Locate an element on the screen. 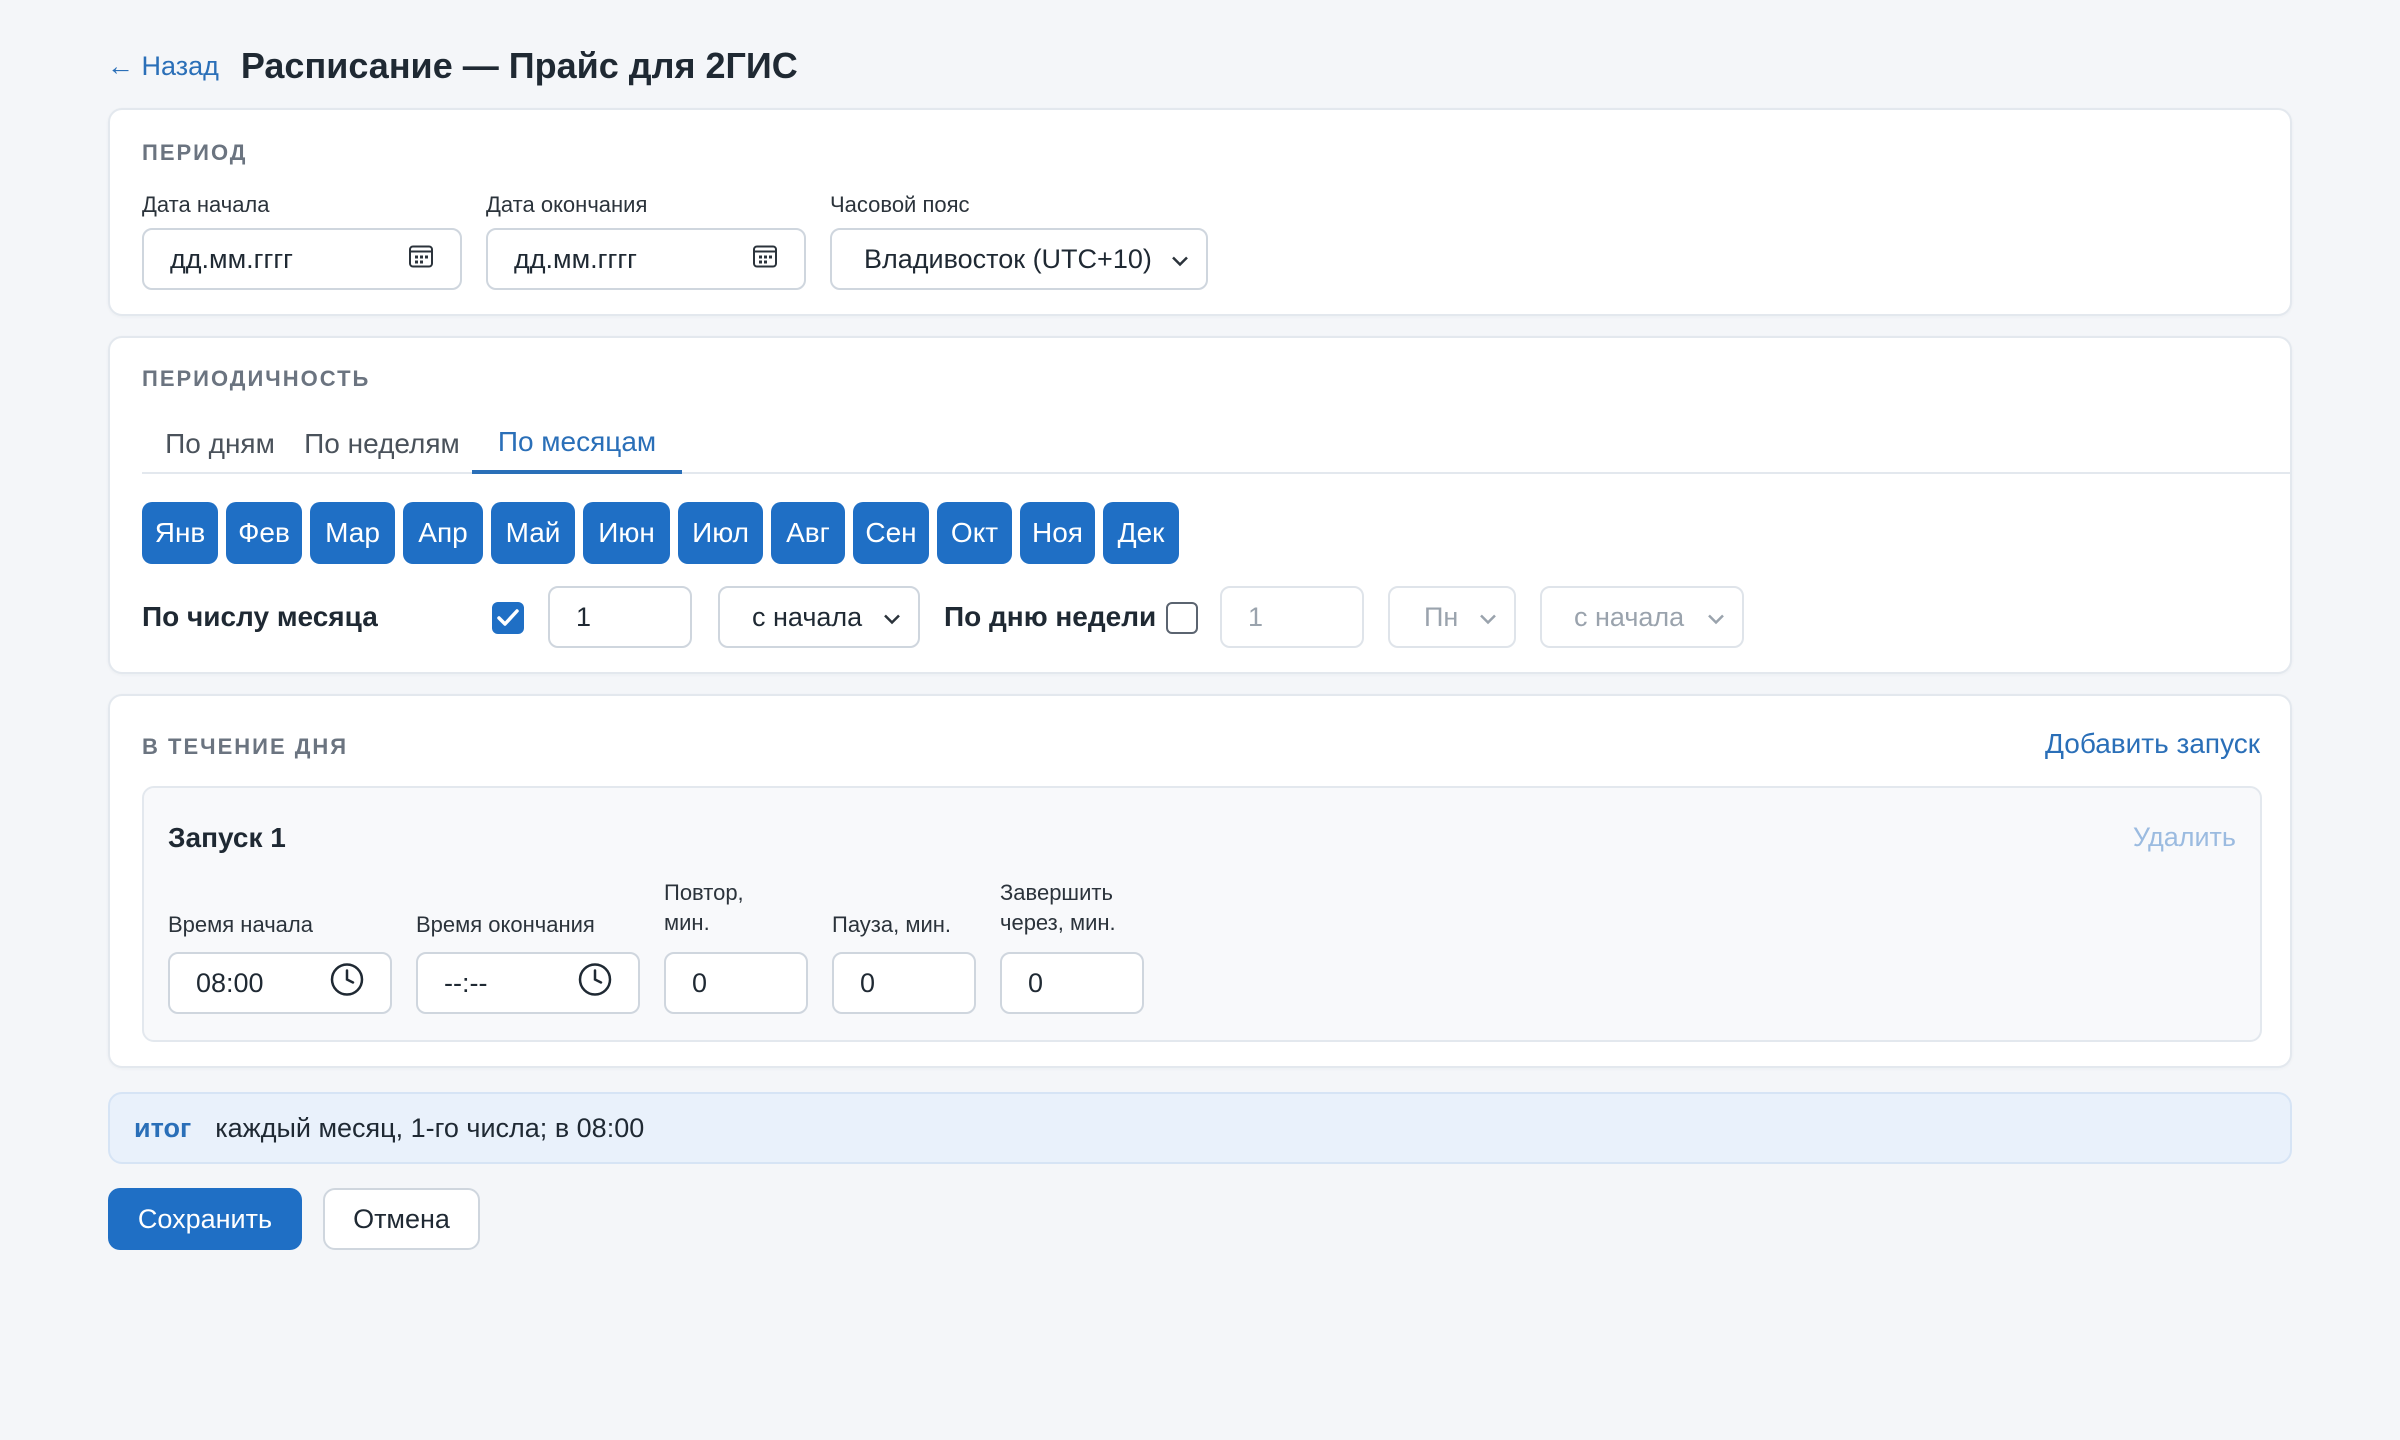  repeat-label-line-1: Повтор, is located at coordinates (704, 892).